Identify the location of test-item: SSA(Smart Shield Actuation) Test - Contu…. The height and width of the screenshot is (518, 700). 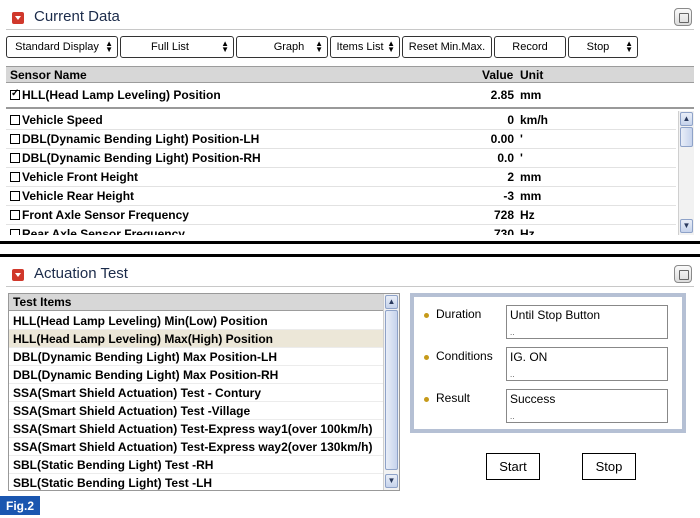
(196, 393).